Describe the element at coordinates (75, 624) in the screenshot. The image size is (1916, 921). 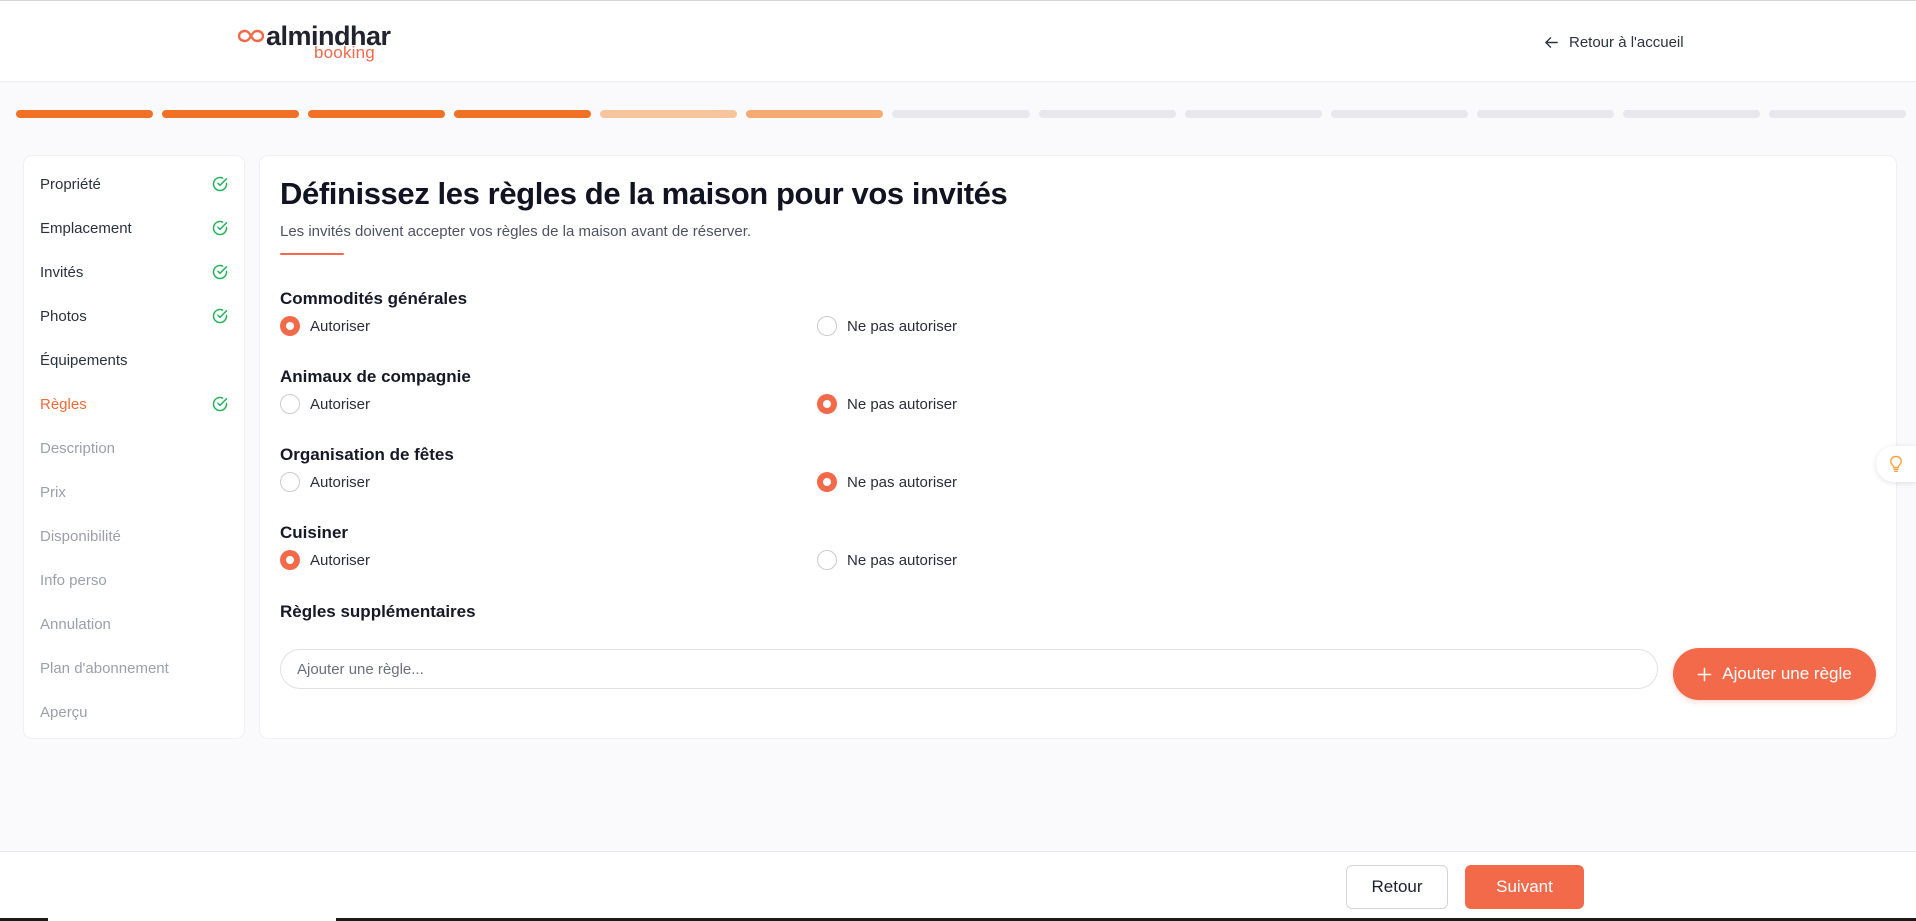
I see `sidebar-item-label: Annulation` at that location.